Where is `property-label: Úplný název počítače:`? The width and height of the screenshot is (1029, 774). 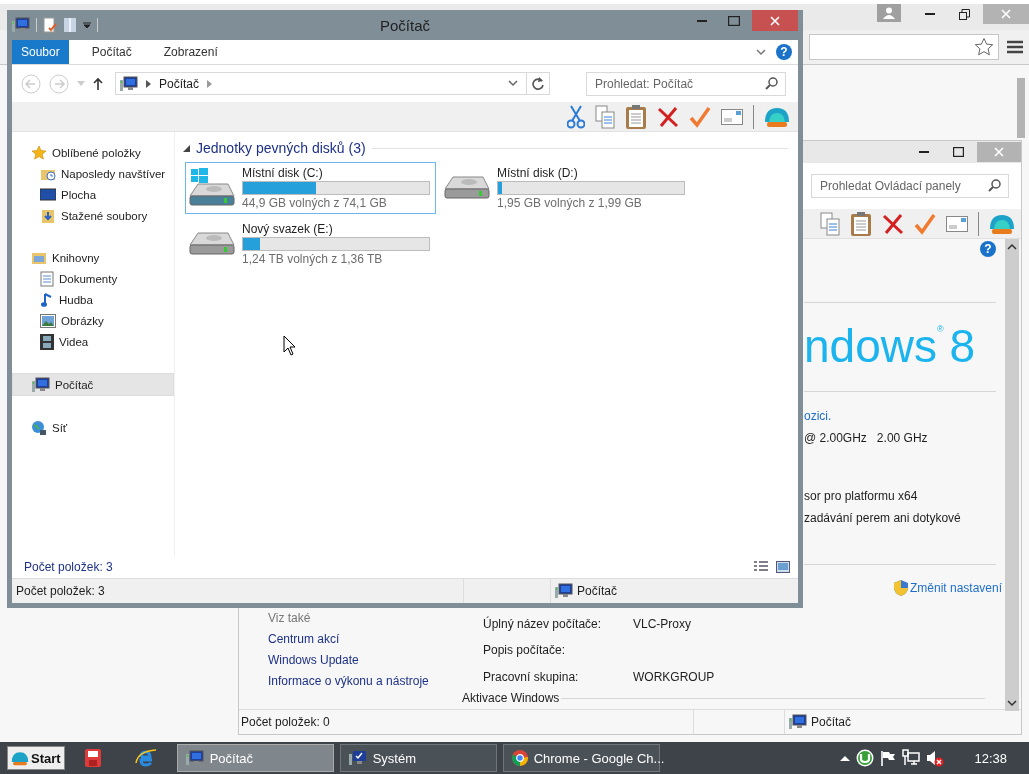 property-label: Úplný název počítače: is located at coordinates (543, 625).